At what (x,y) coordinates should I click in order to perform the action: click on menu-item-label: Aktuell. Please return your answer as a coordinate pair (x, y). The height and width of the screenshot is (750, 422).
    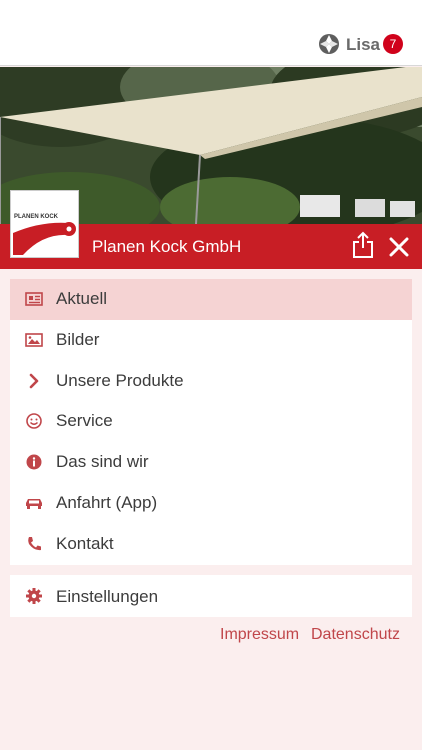
    Looking at the image, I should click on (82, 298).